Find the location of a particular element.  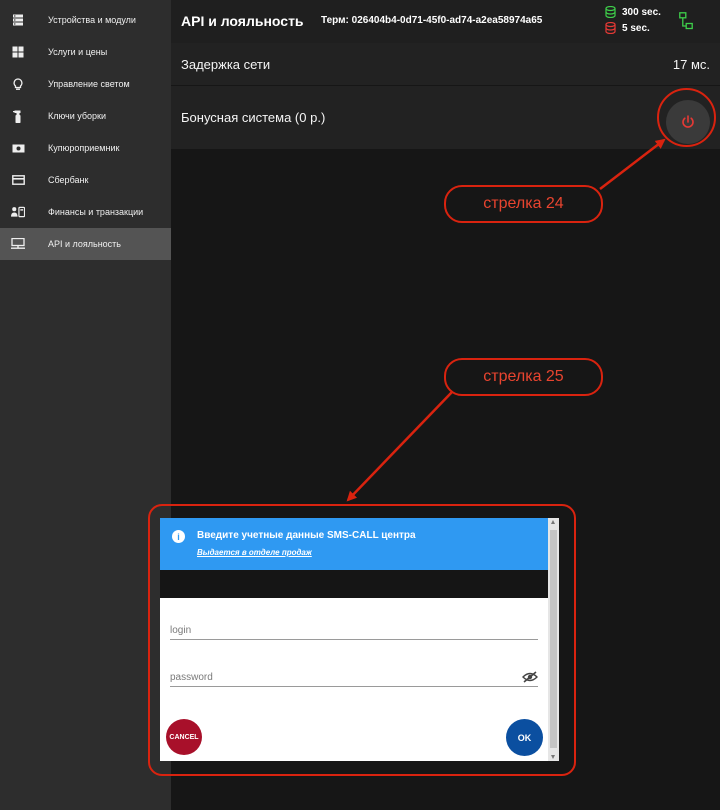

sidebar-item-api-loyalty: API и лояльность is located at coordinates (85, 244).